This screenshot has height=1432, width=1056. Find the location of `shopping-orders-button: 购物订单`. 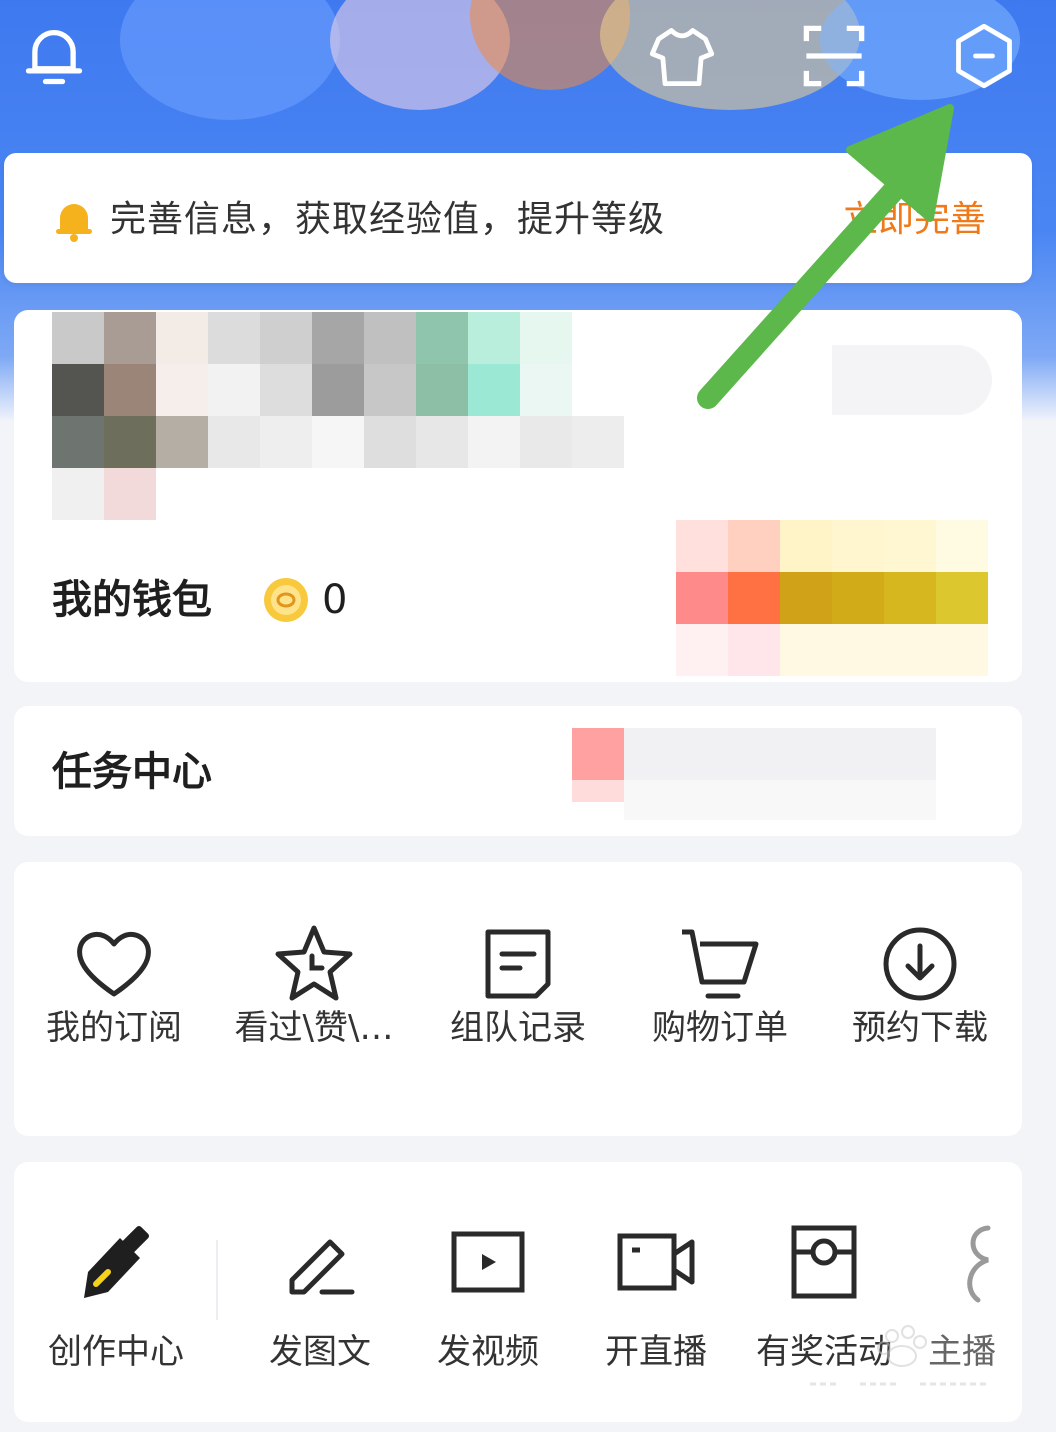

shopping-orders-button: 购物订单 is located at coordinates (720, 986).